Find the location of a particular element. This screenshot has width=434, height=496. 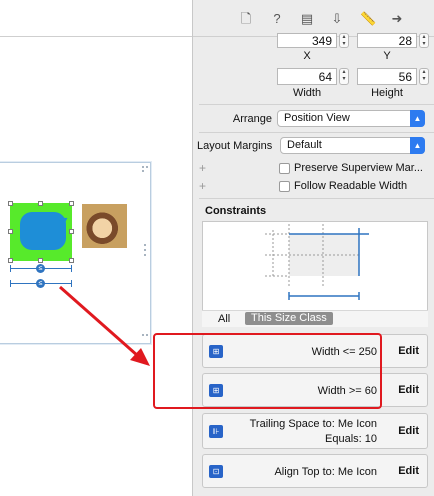

height-field: 56 is located at coordinates (387, 76).